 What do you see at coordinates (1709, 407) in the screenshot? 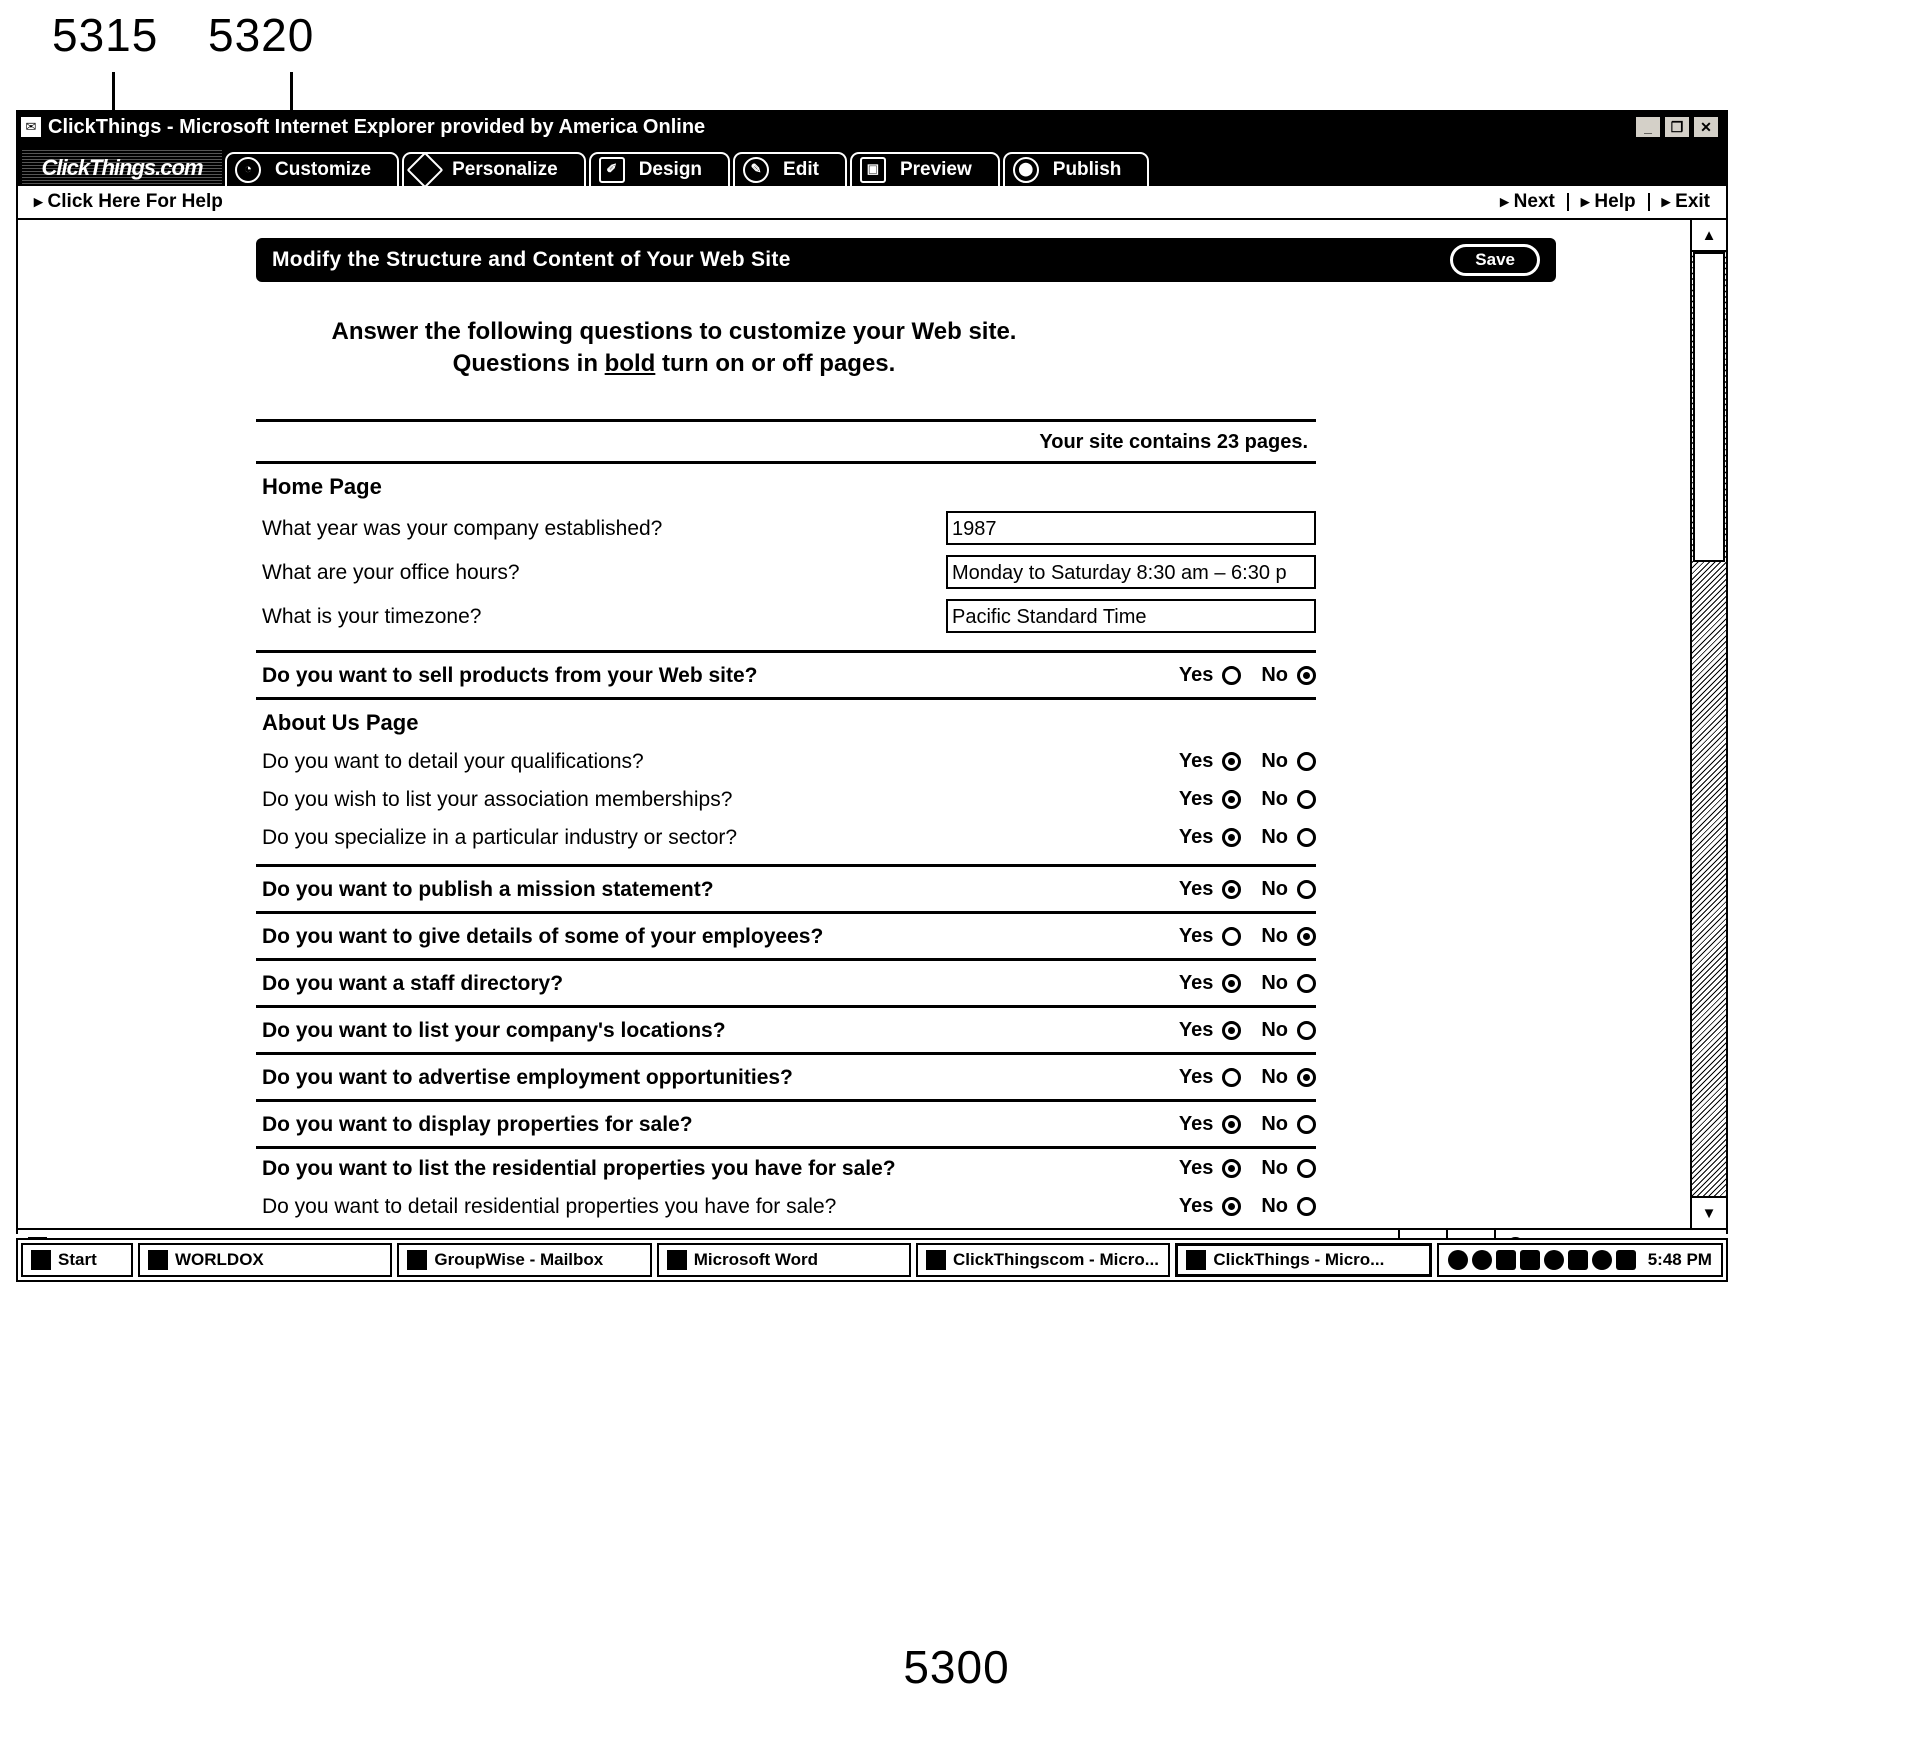
I see `scrollbar-thumb` at bounding box center [1709, 407].